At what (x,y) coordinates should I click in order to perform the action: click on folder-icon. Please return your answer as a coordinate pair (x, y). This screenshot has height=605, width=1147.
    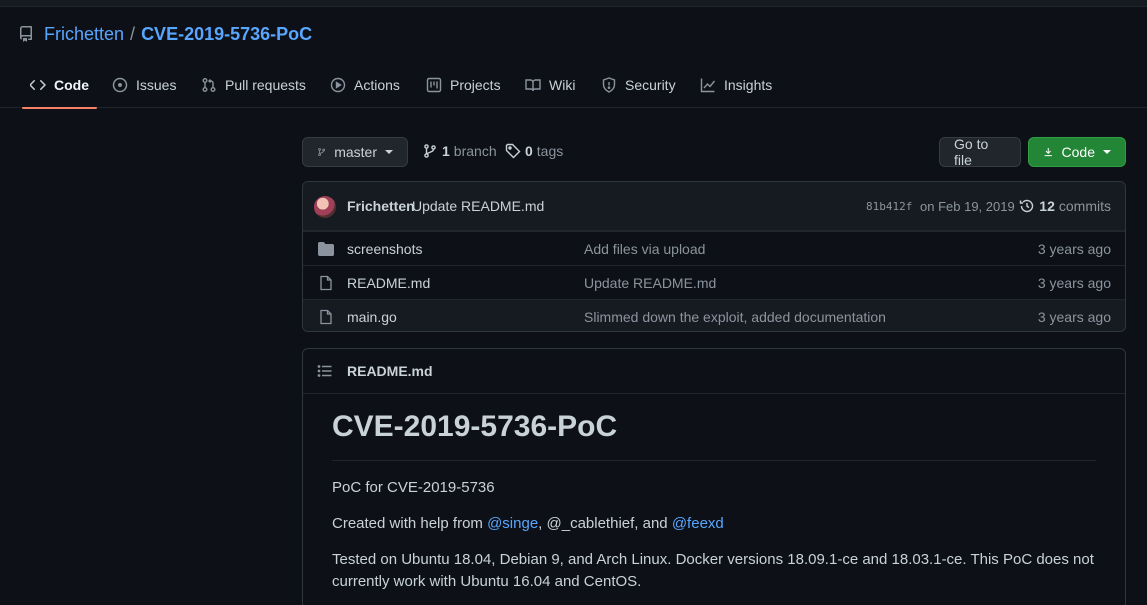
    Looking at the image, I should click on (326, 249).